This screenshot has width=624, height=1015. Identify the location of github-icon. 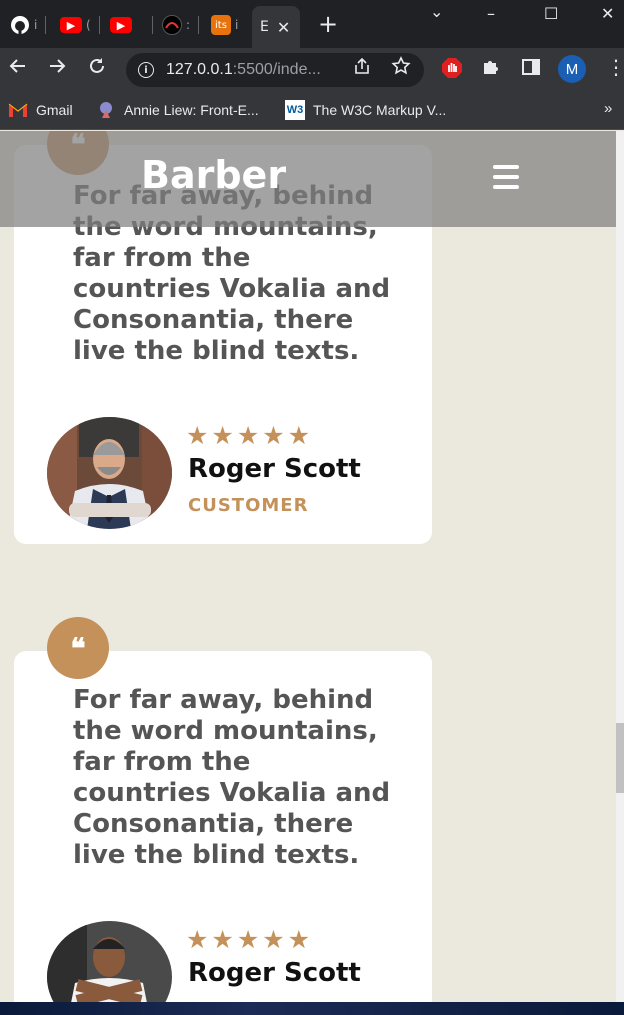
(20, 25).